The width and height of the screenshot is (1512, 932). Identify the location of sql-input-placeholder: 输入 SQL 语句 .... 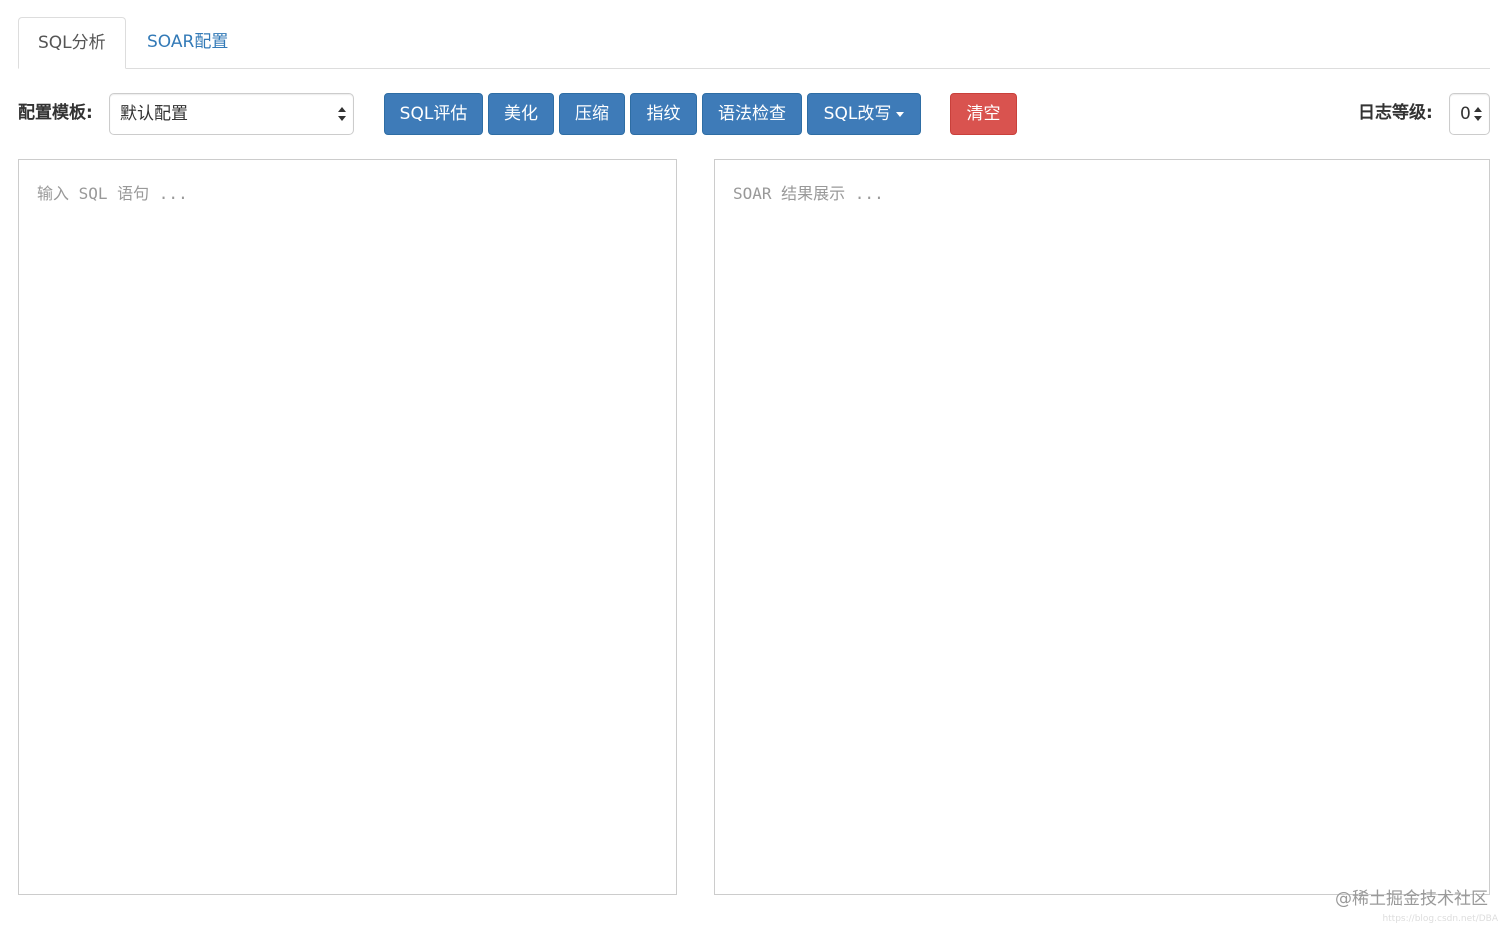
(112, 193).